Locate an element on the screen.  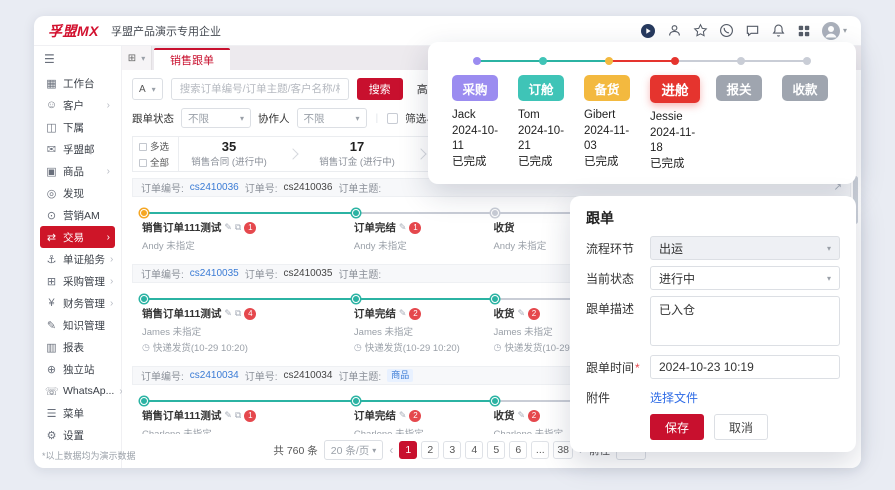
form-row-status: 当前状态 进行中 ▾ is located at coordinates (713, 278).